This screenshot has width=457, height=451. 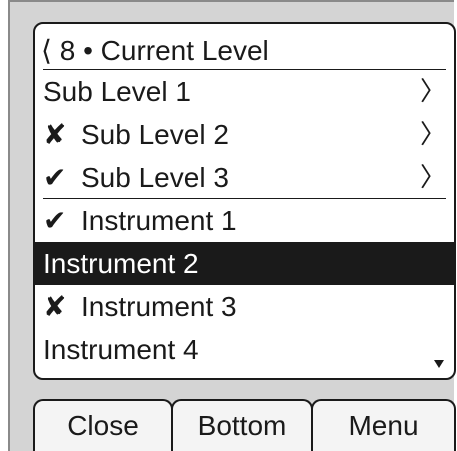 I want to click on bottom-button: Bottom, so click(x=242, y=425).